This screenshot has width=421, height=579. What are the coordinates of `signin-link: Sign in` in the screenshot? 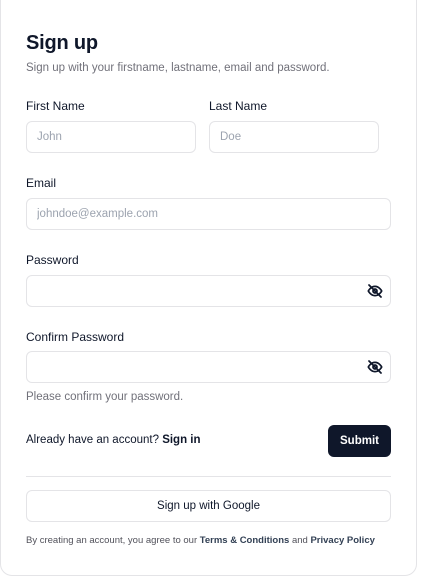 It's located at (181, 440).